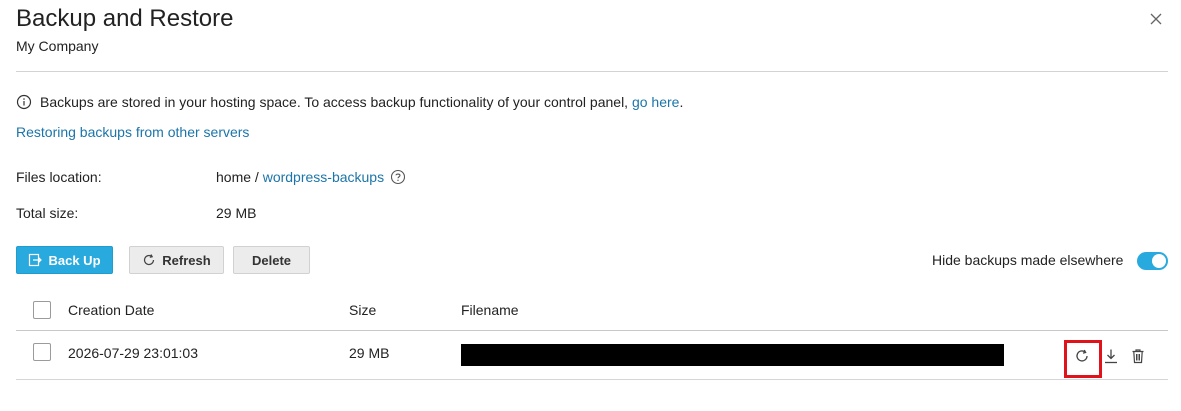 This screenshot has height=411, width=1181. What do you see at coordinates (42, 310) in the screenshot?
I see `select-all-checkbox` at bounding box center [42, 310].